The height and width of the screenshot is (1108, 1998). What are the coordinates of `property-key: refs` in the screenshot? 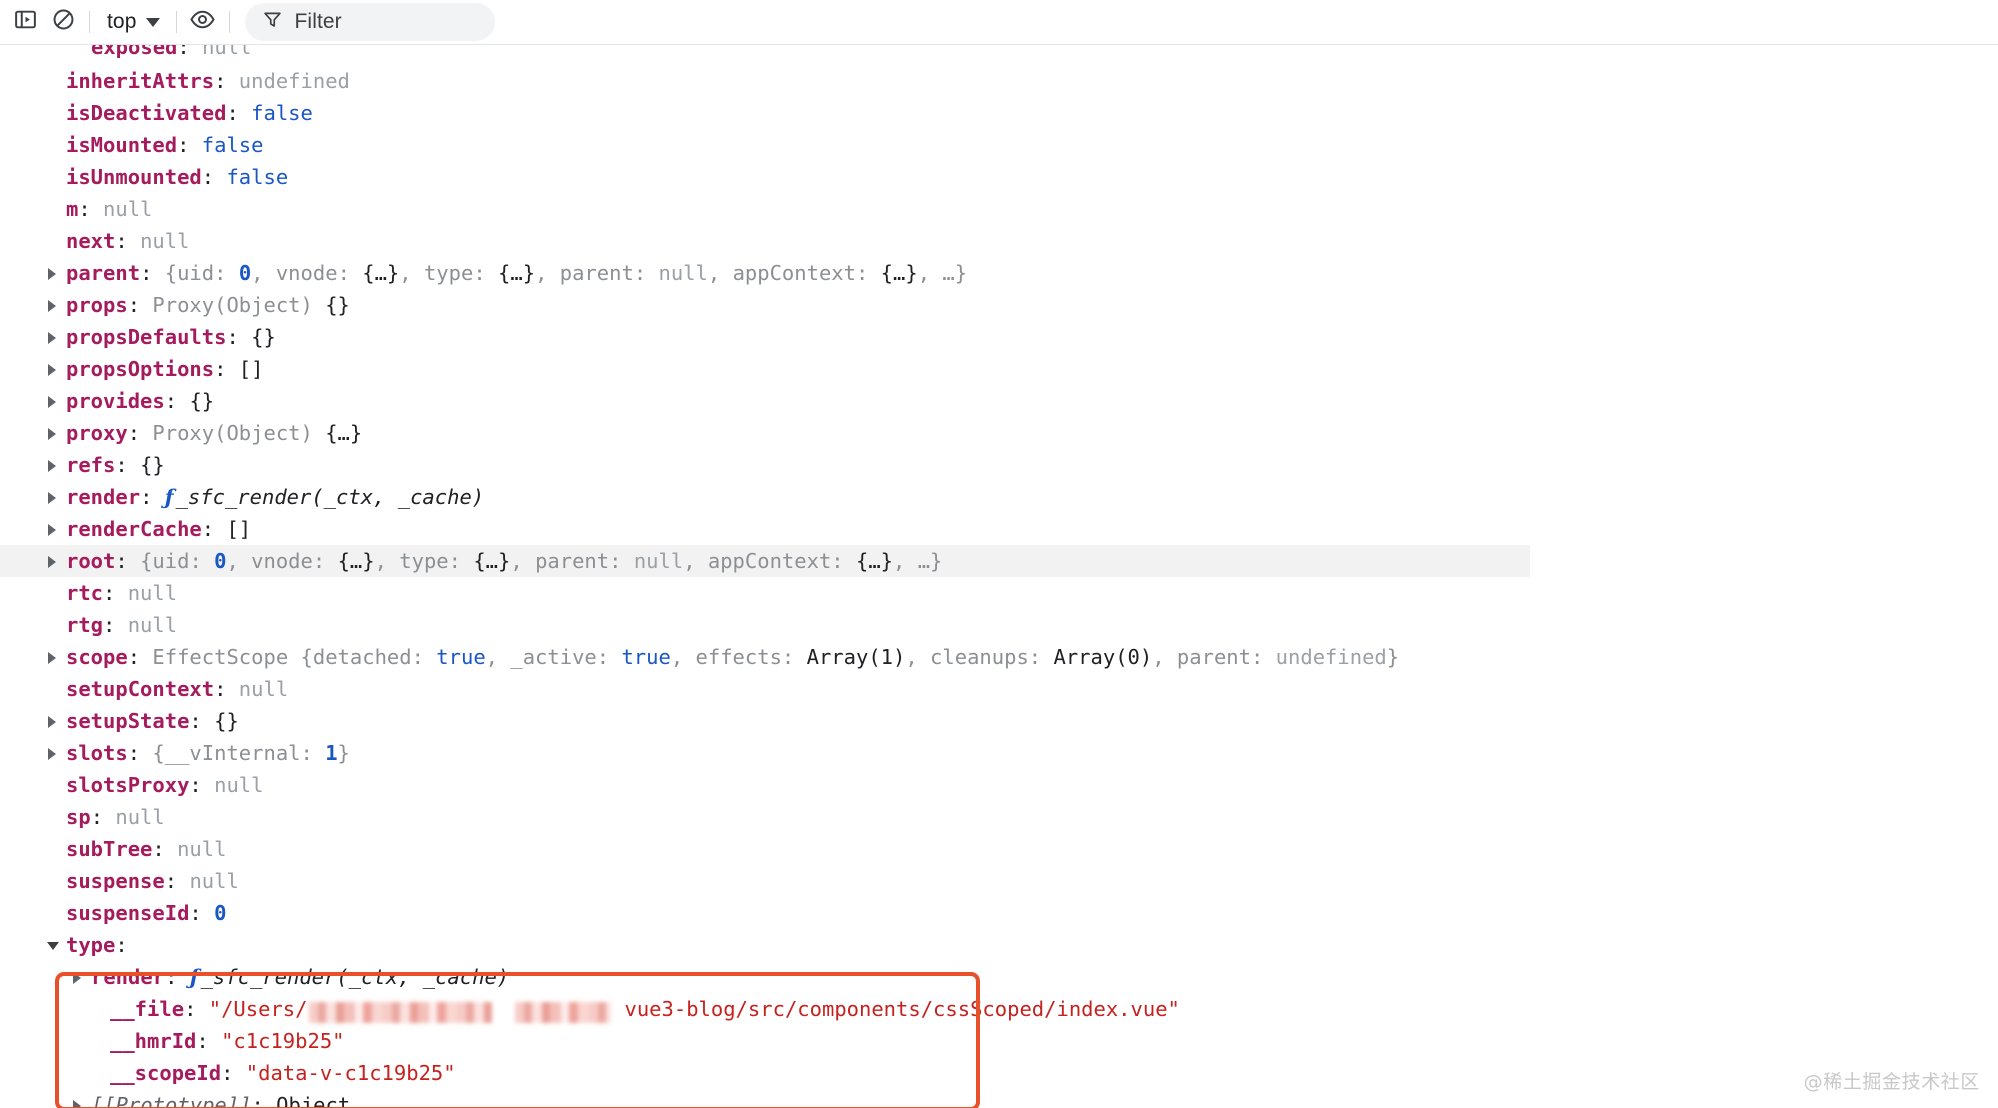 It's located at (91, 465).